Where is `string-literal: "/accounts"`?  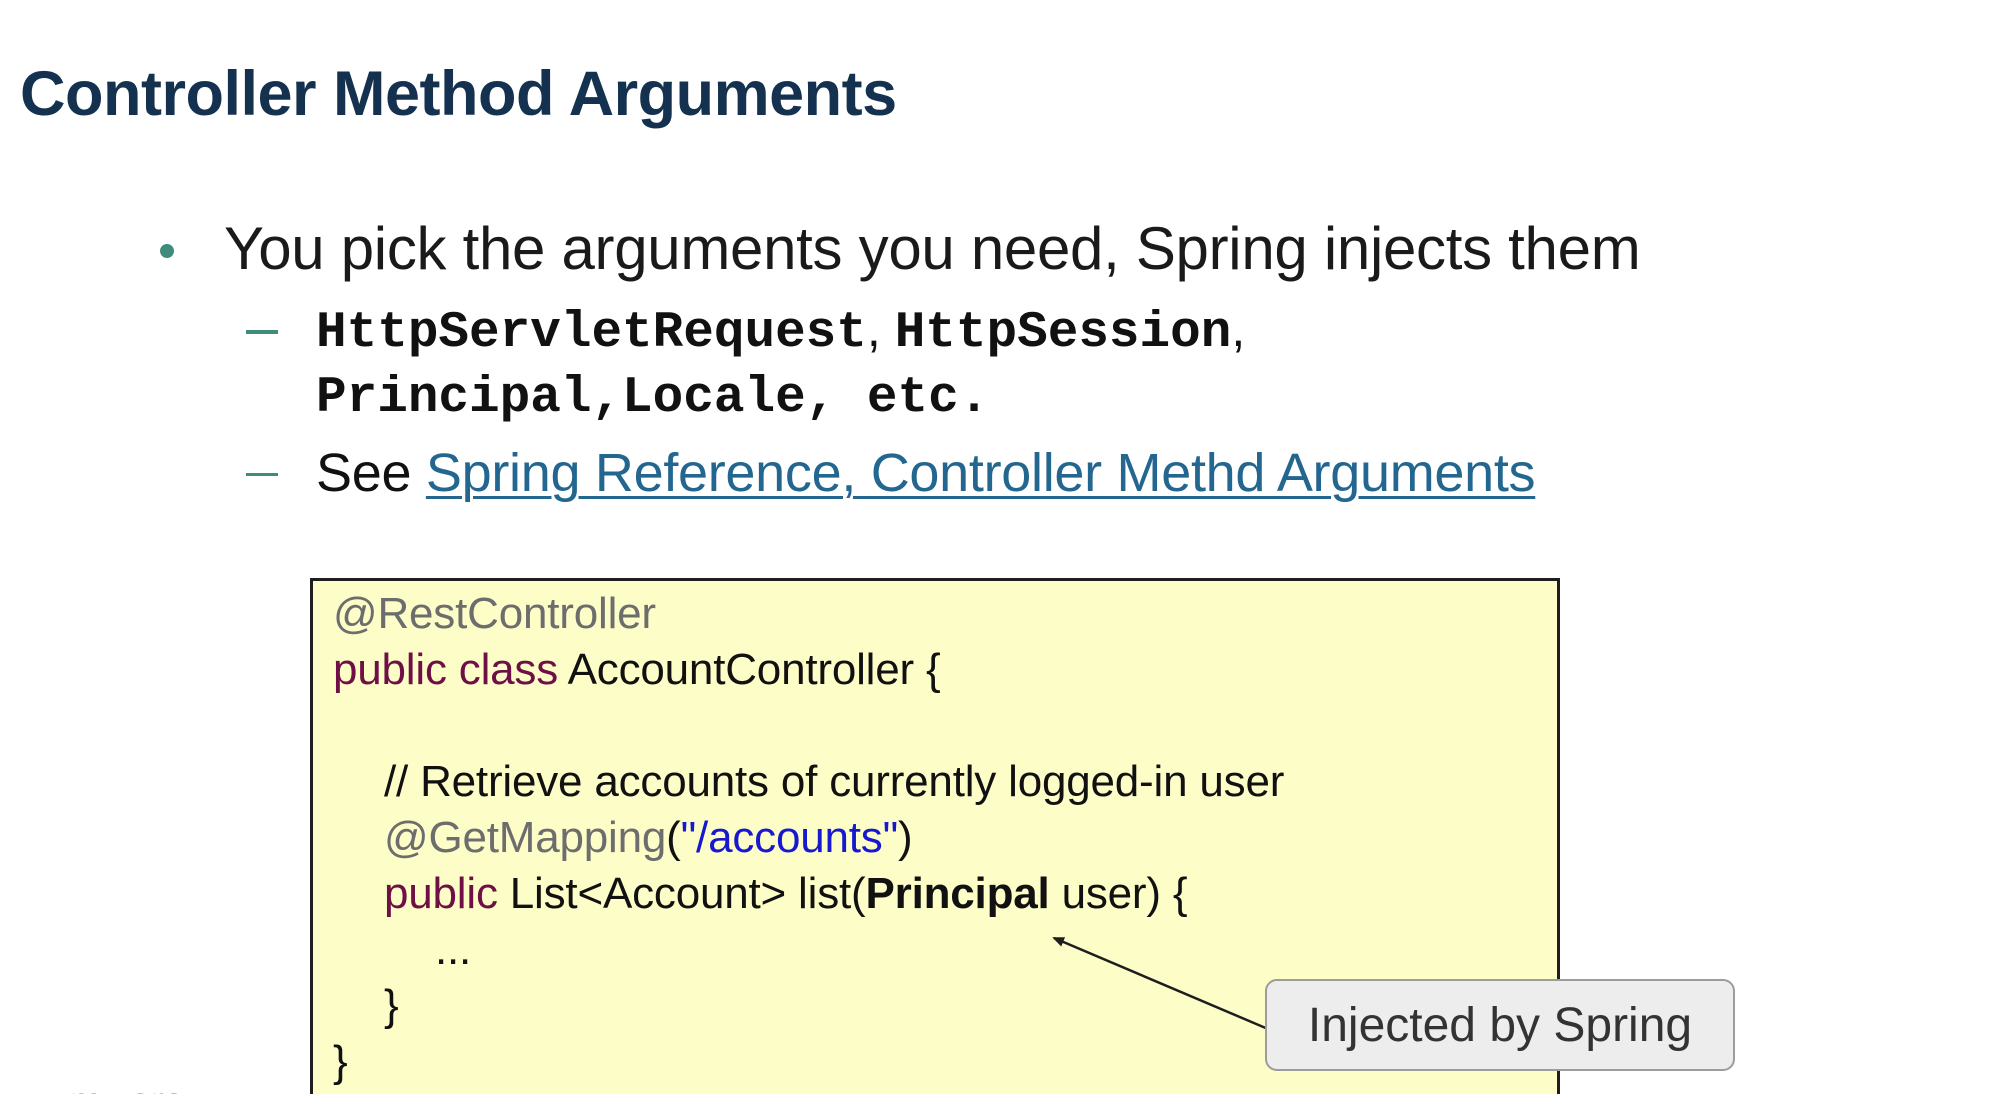
string-literal: "/accounts" is located at coordinates (789, 837).